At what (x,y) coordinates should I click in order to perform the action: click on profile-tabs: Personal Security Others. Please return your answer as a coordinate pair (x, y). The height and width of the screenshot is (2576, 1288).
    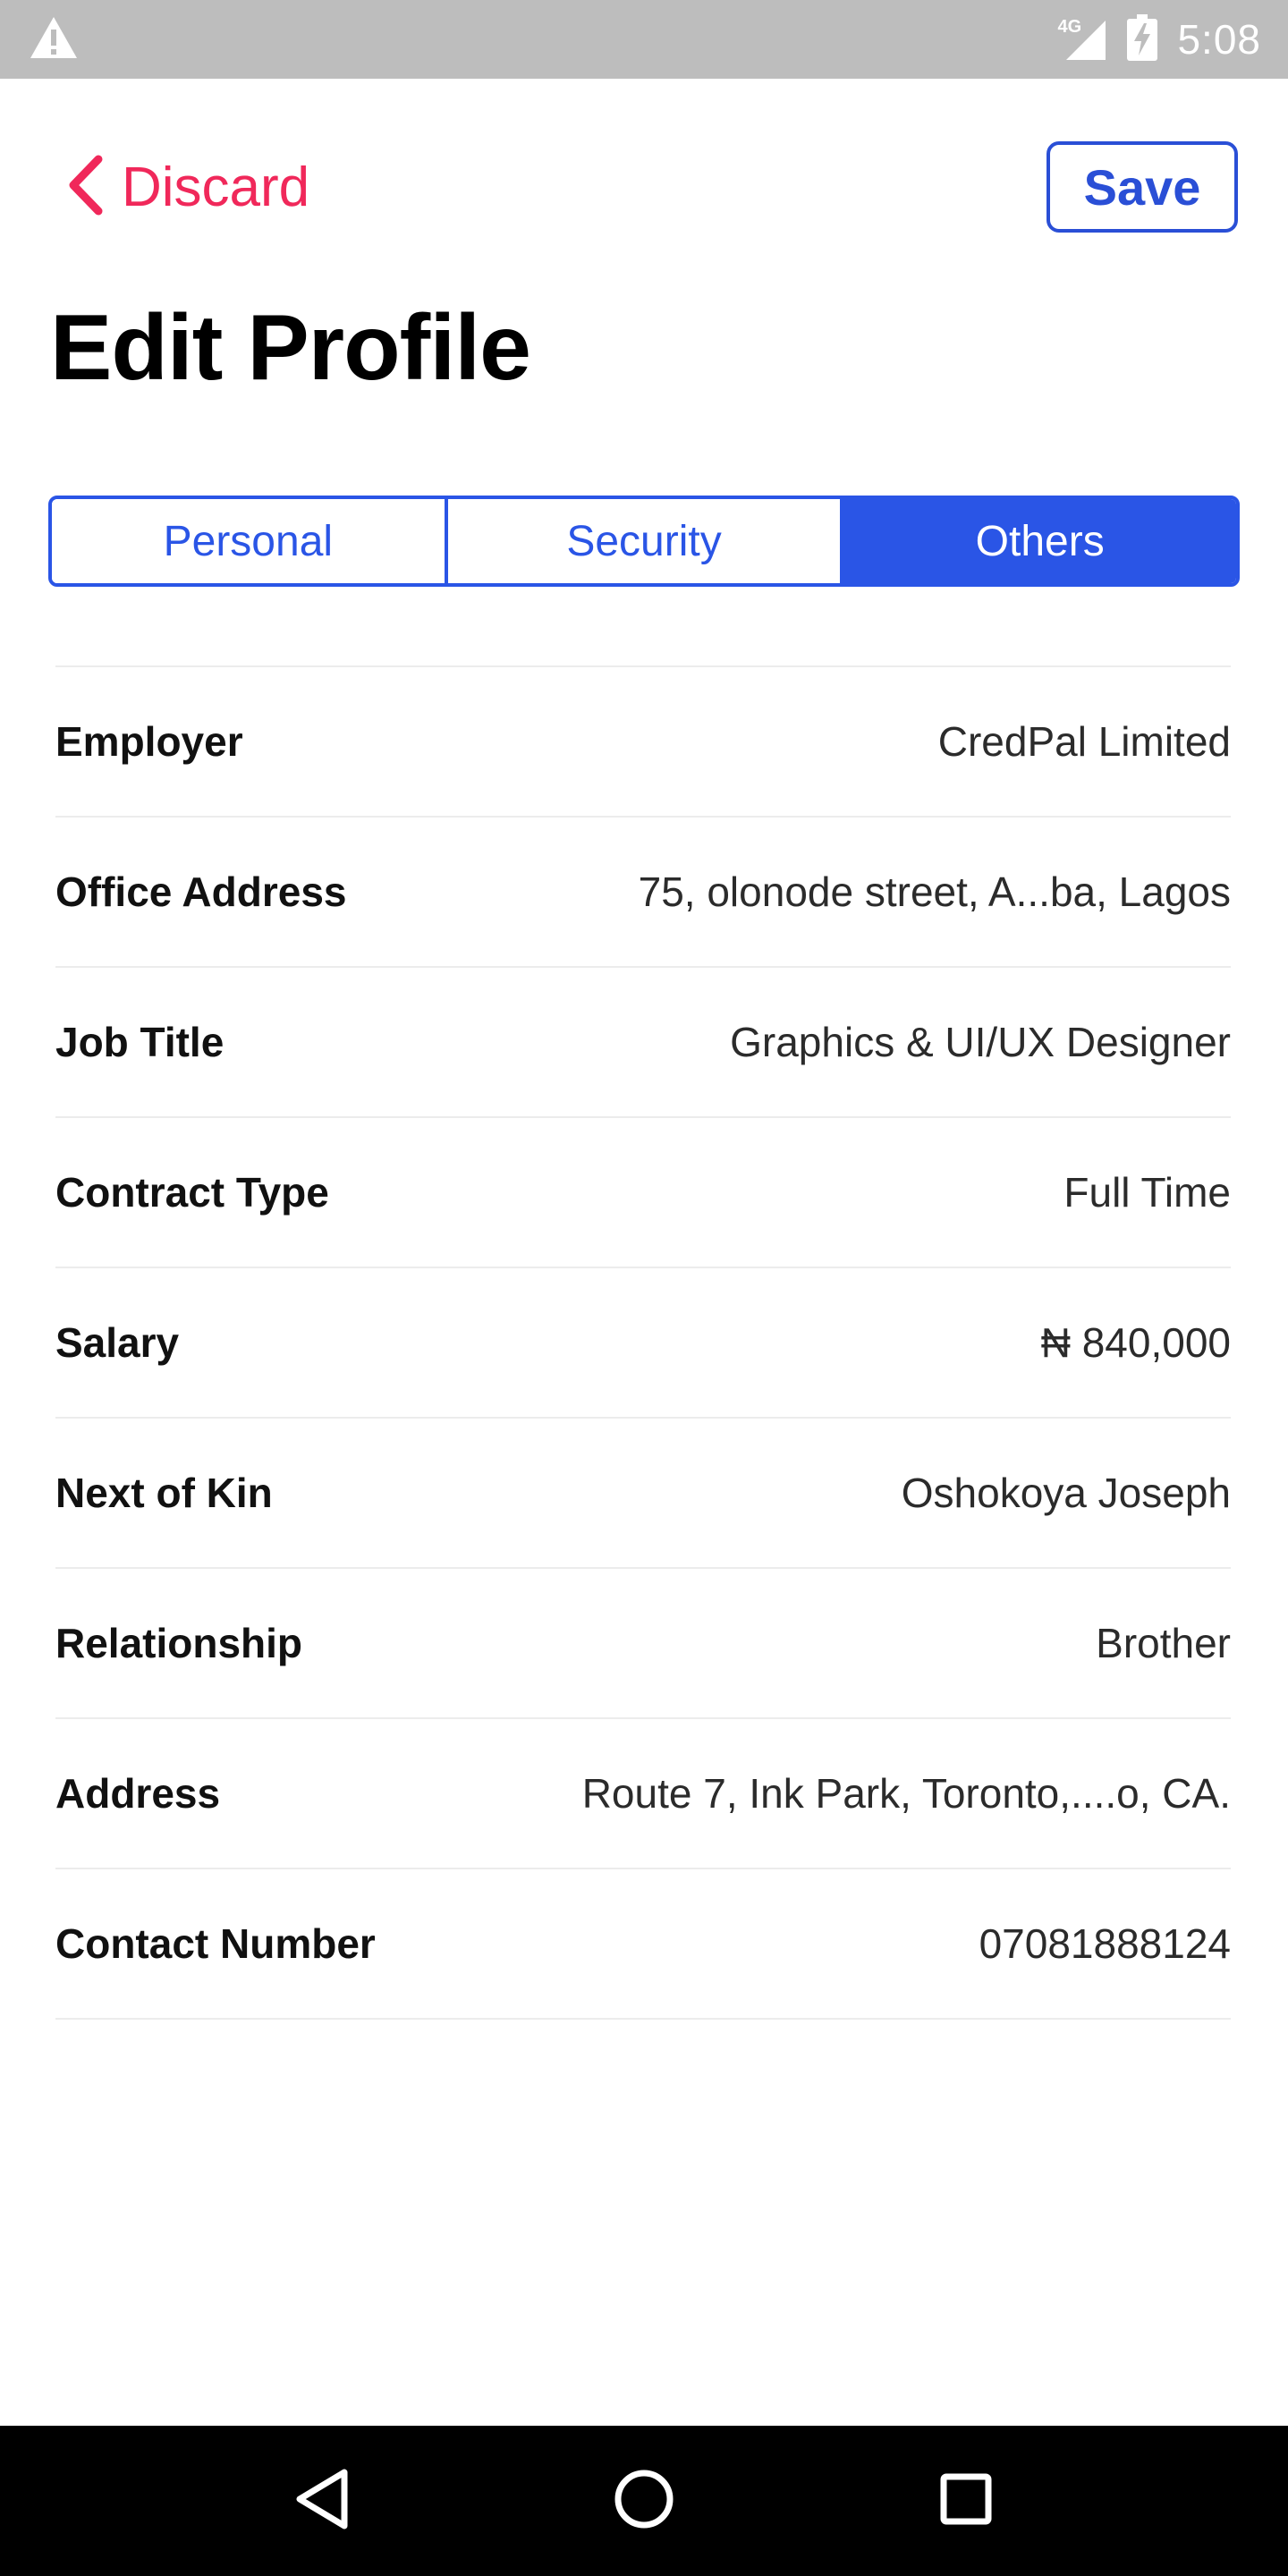
    Looking at the image, I should click on (644, 541).